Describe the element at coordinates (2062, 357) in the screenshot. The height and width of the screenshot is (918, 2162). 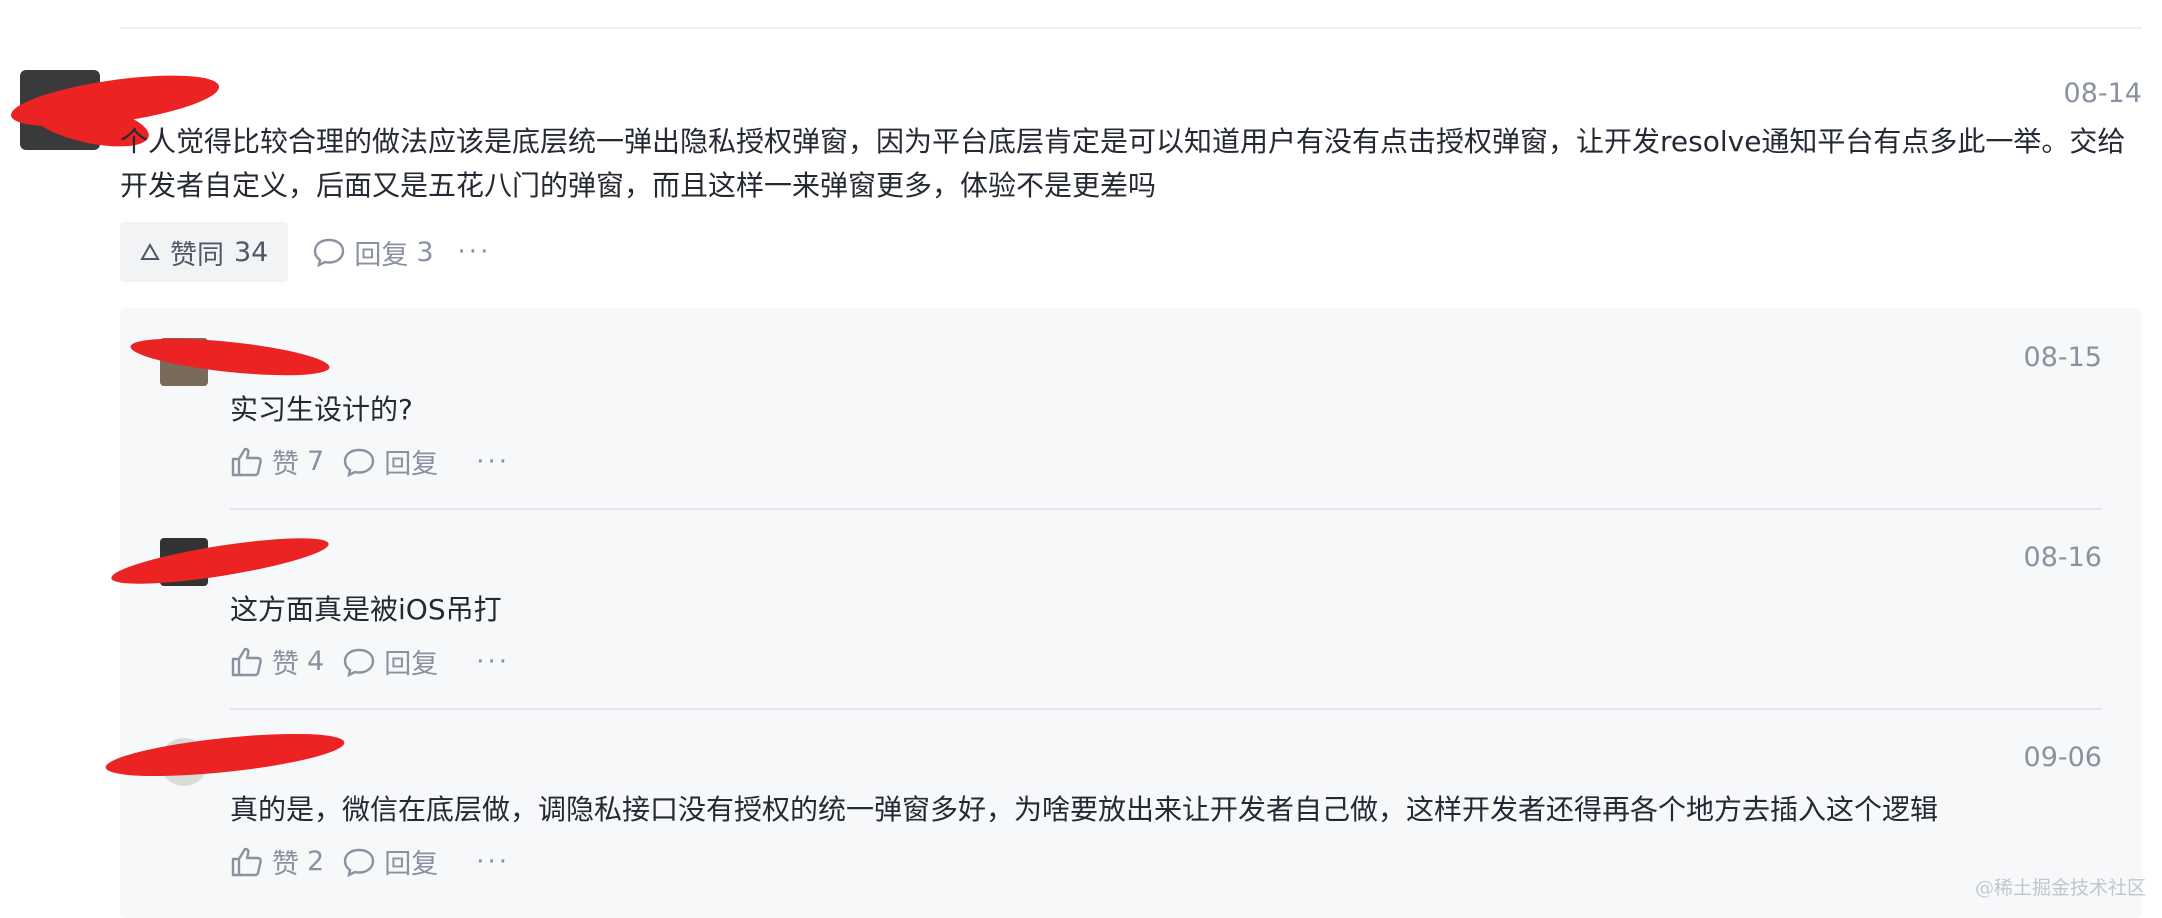
I see `reply-date: 08-15` at that location.